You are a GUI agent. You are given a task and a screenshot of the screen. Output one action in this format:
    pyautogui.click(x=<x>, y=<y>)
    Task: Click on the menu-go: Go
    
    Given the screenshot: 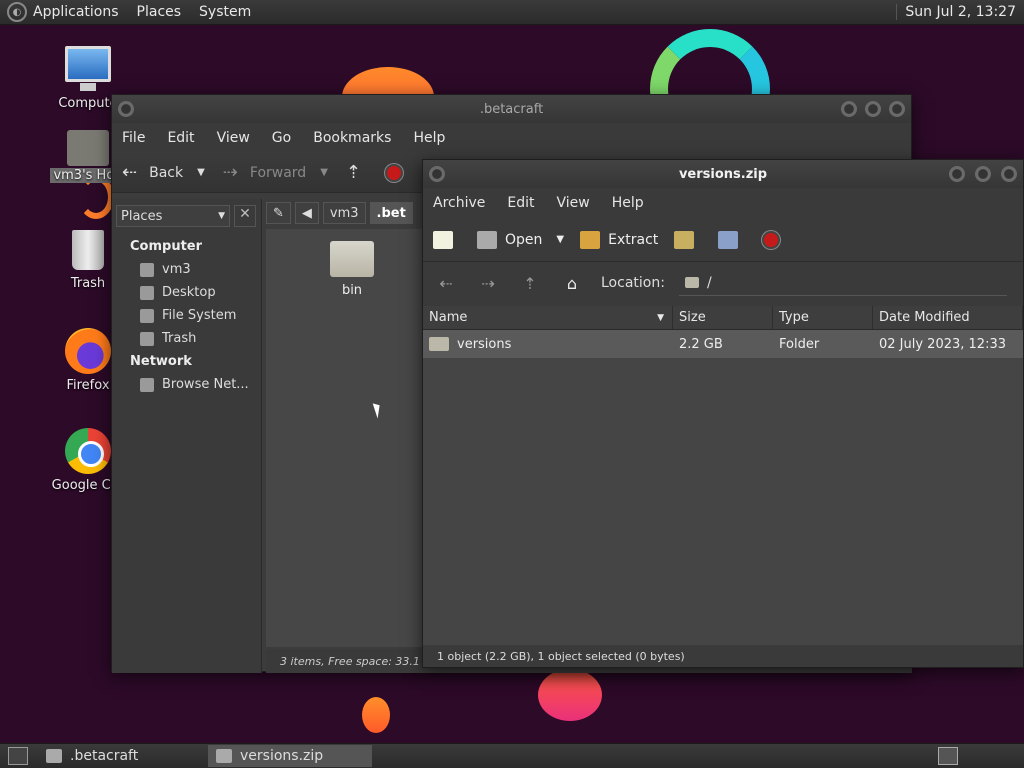 What is the action you would take?
    pyautogui.click(x=281, y=138)
    